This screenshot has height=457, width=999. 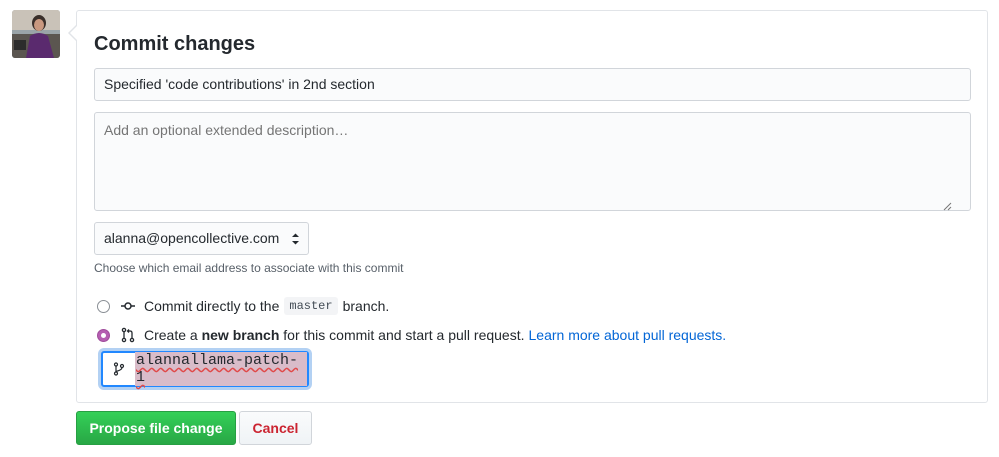 What do you see at coordinates (103, 335) in the screenshot?
I see `radio-new-branch` at bounding box center [103, 335].